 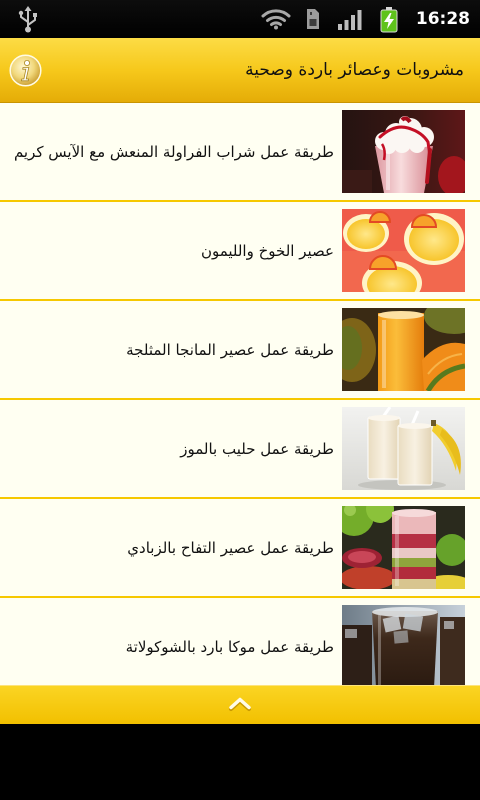 What do you see at coordinates (403, 645) in the screenshot?
I see `iced-mocha-image` at bounding box center [403, 645].